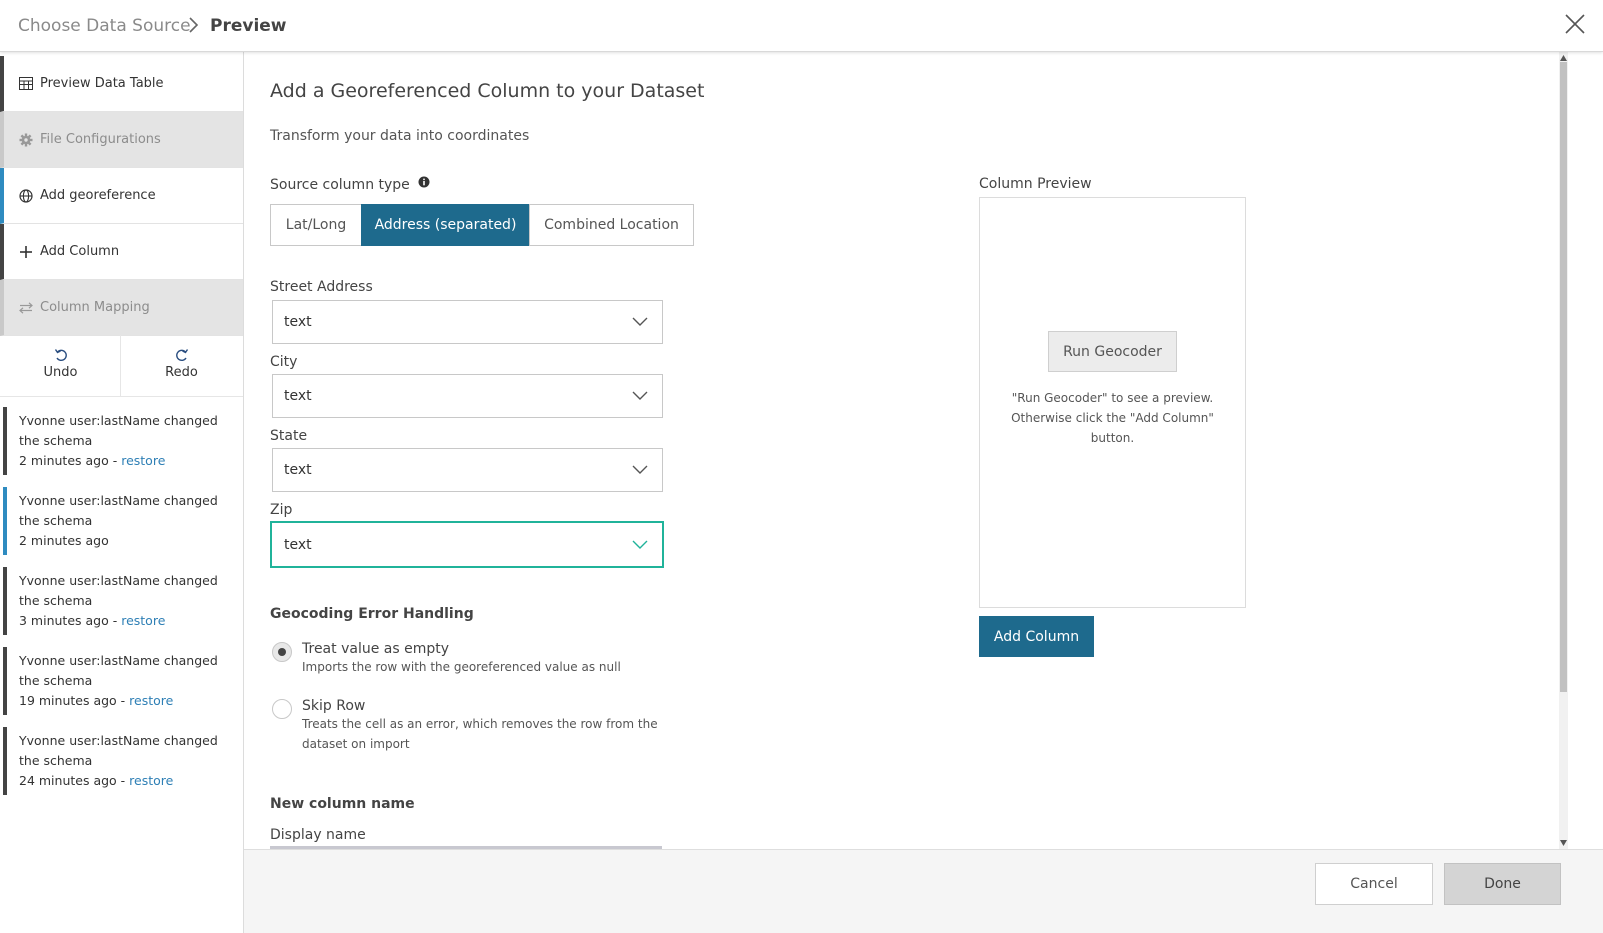 Image resolution: width=1603 pixels, height=933 pixels. Describe the element at coordinates (424, 184) in the screenshot. I see `info-icon` at that location.